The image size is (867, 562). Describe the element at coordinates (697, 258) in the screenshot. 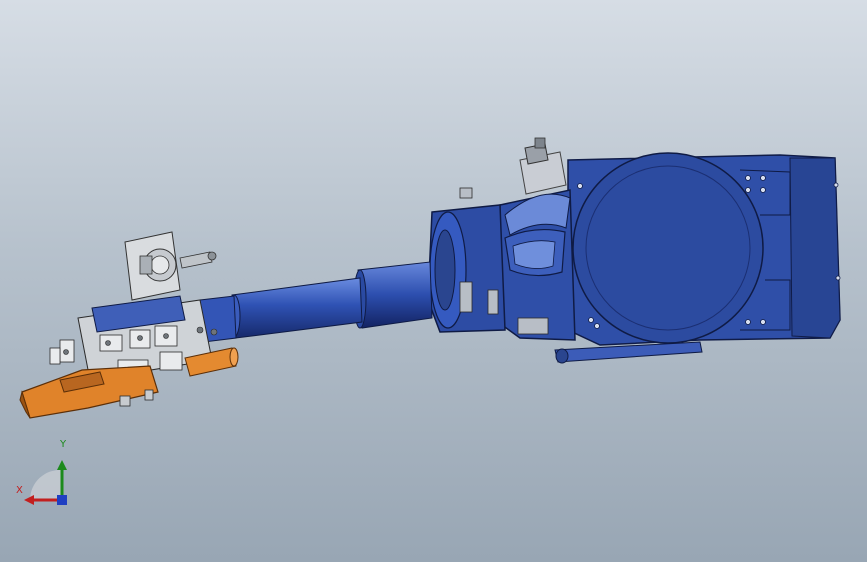

I see `robot-base` at that location.